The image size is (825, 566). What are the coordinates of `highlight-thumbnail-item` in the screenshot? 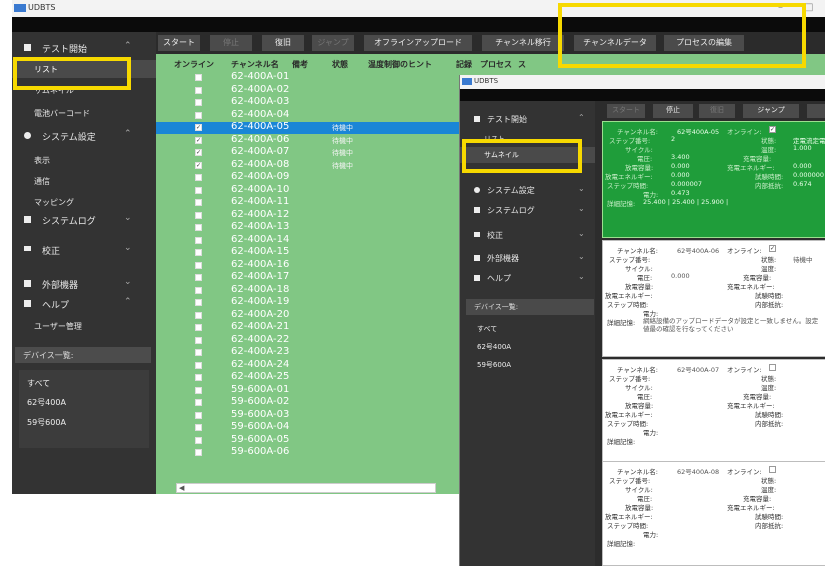 It's located at (522, 156).